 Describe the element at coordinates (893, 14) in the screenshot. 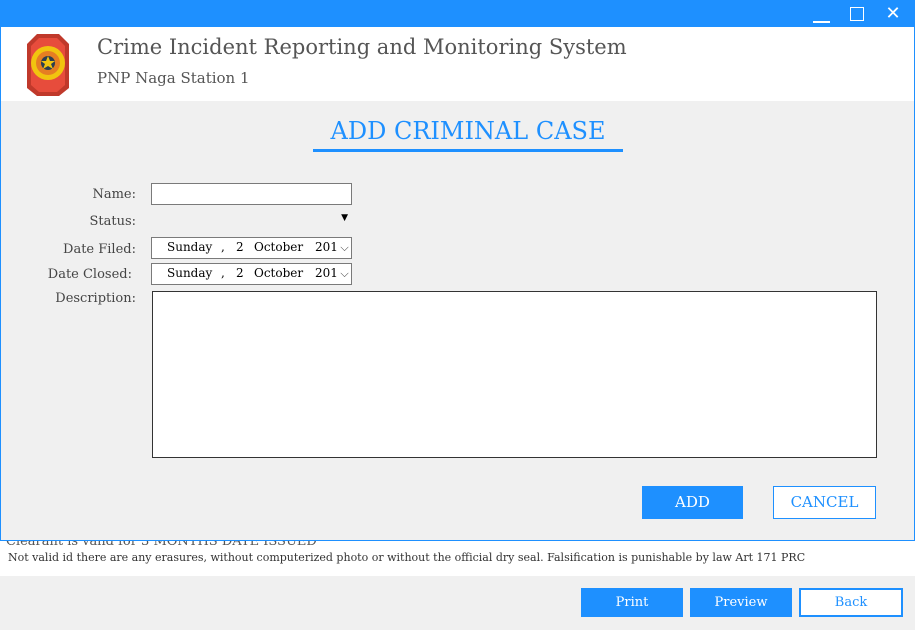

I see `close-icon: ✕` at that location.